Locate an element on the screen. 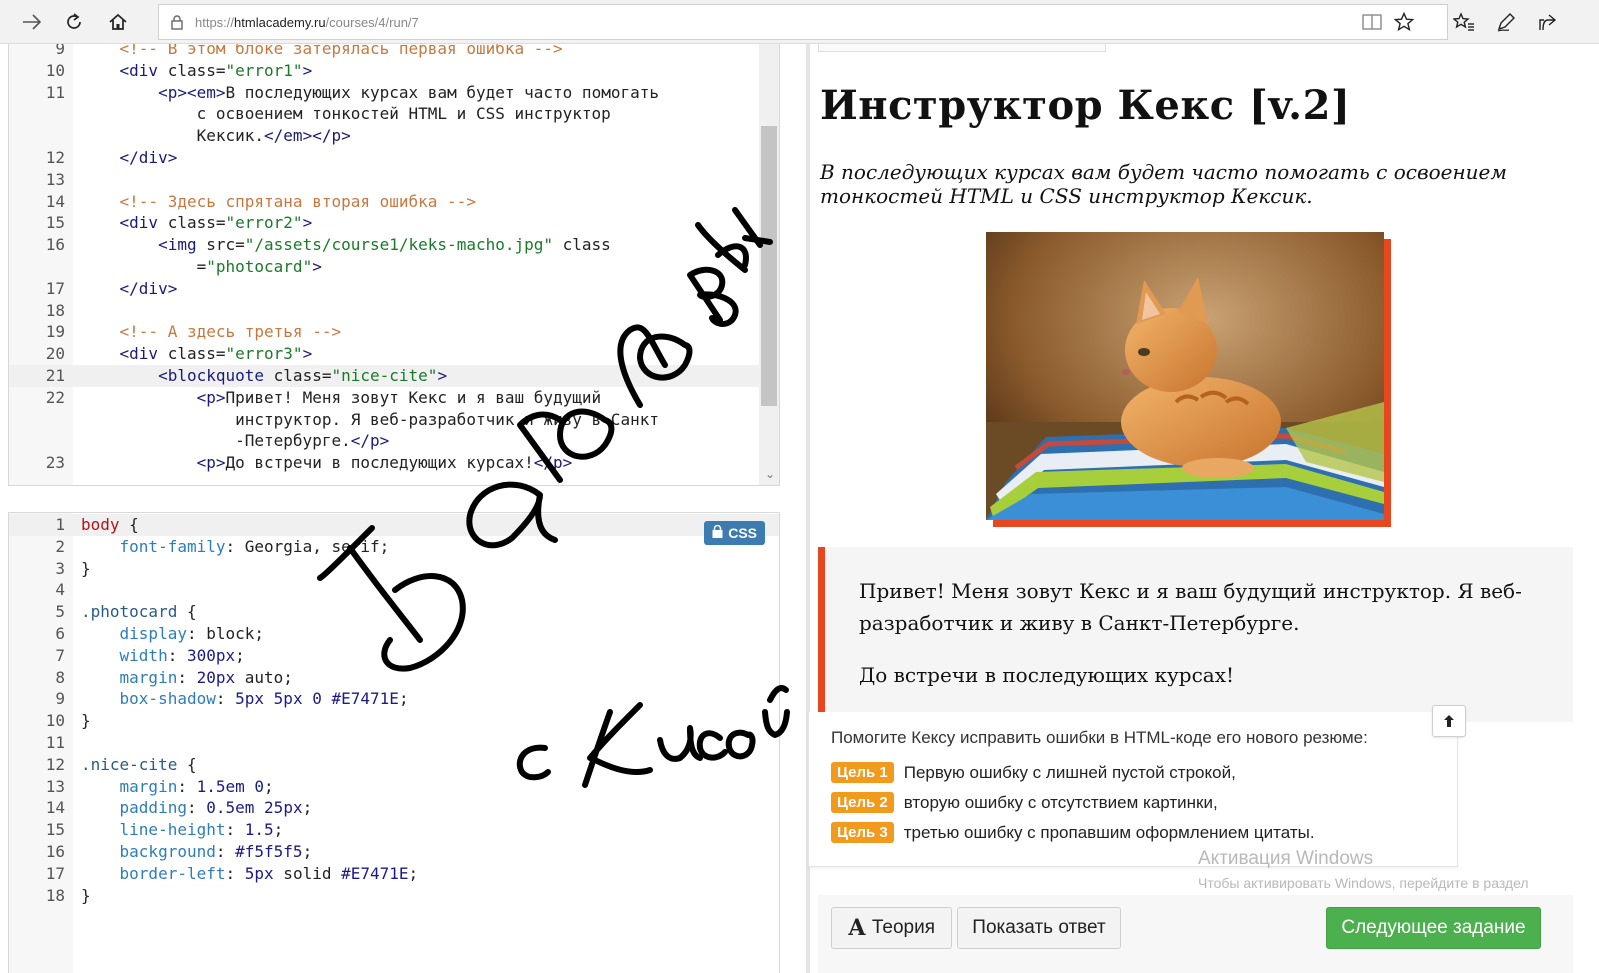  theory-button: А Теория is located at coordinates (891, 928).